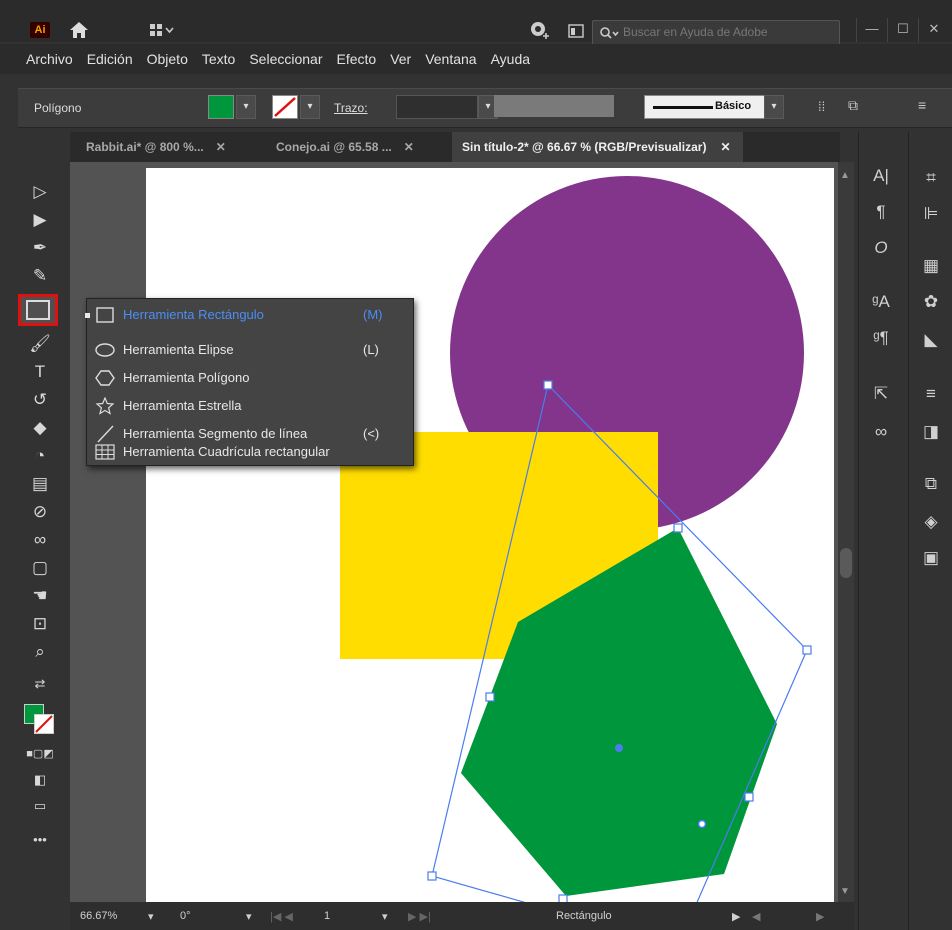 The height and width of the screenshot is (930, 952). Describe the element at coordinates (930, 340) in the screenshot. I see `gradient-panel-icon: ◣` at that location.